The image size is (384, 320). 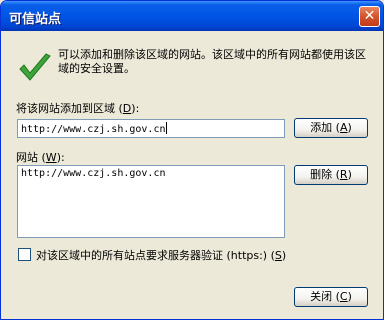 I want to click on add-site-input: http://www.czj.sh.gov.cn, so click(x=151, y=128).